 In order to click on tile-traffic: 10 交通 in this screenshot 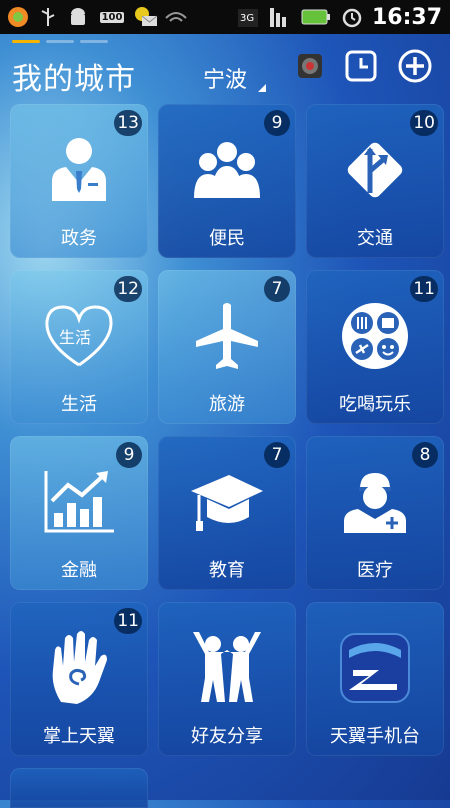, I will do `click(375, 181)`.